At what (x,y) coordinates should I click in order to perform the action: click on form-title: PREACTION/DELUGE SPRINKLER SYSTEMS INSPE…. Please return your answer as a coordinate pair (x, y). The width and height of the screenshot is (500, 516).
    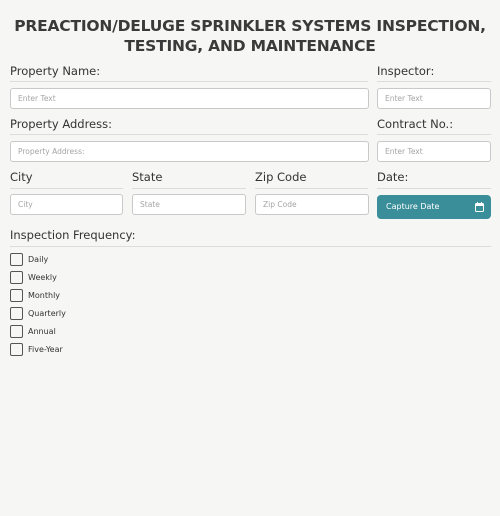
    Looking at the image, I should click on (250, 36).